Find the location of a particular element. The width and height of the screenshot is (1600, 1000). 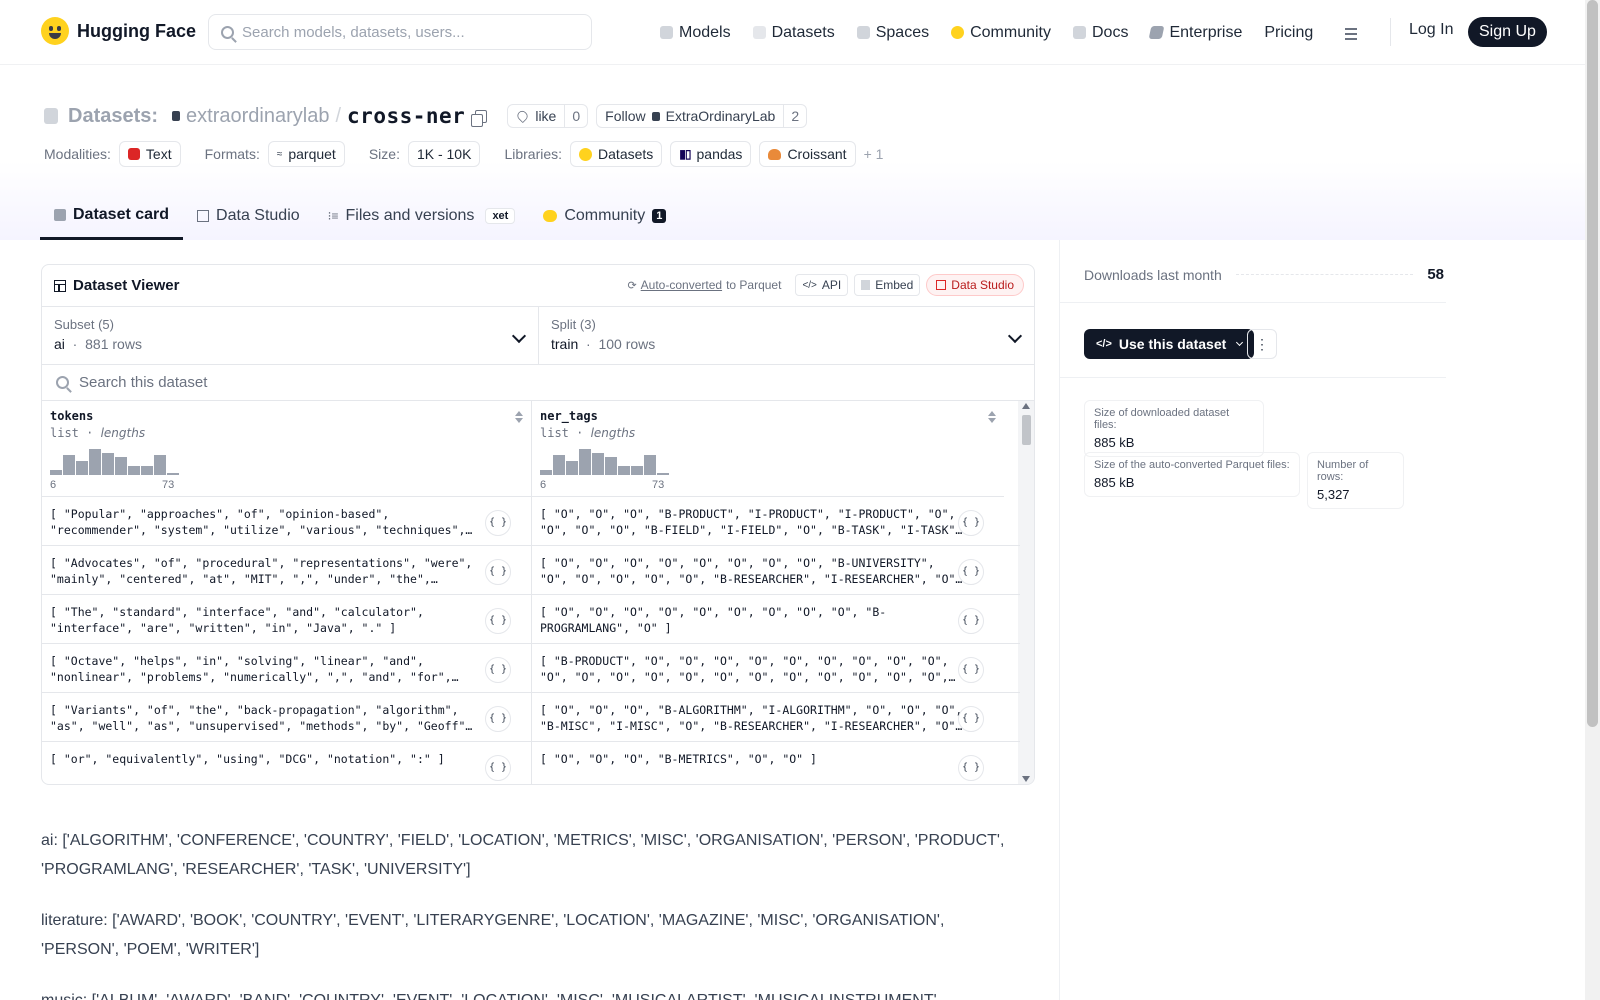

nav-datasets: Datasets is located at coordinates (793, 33).